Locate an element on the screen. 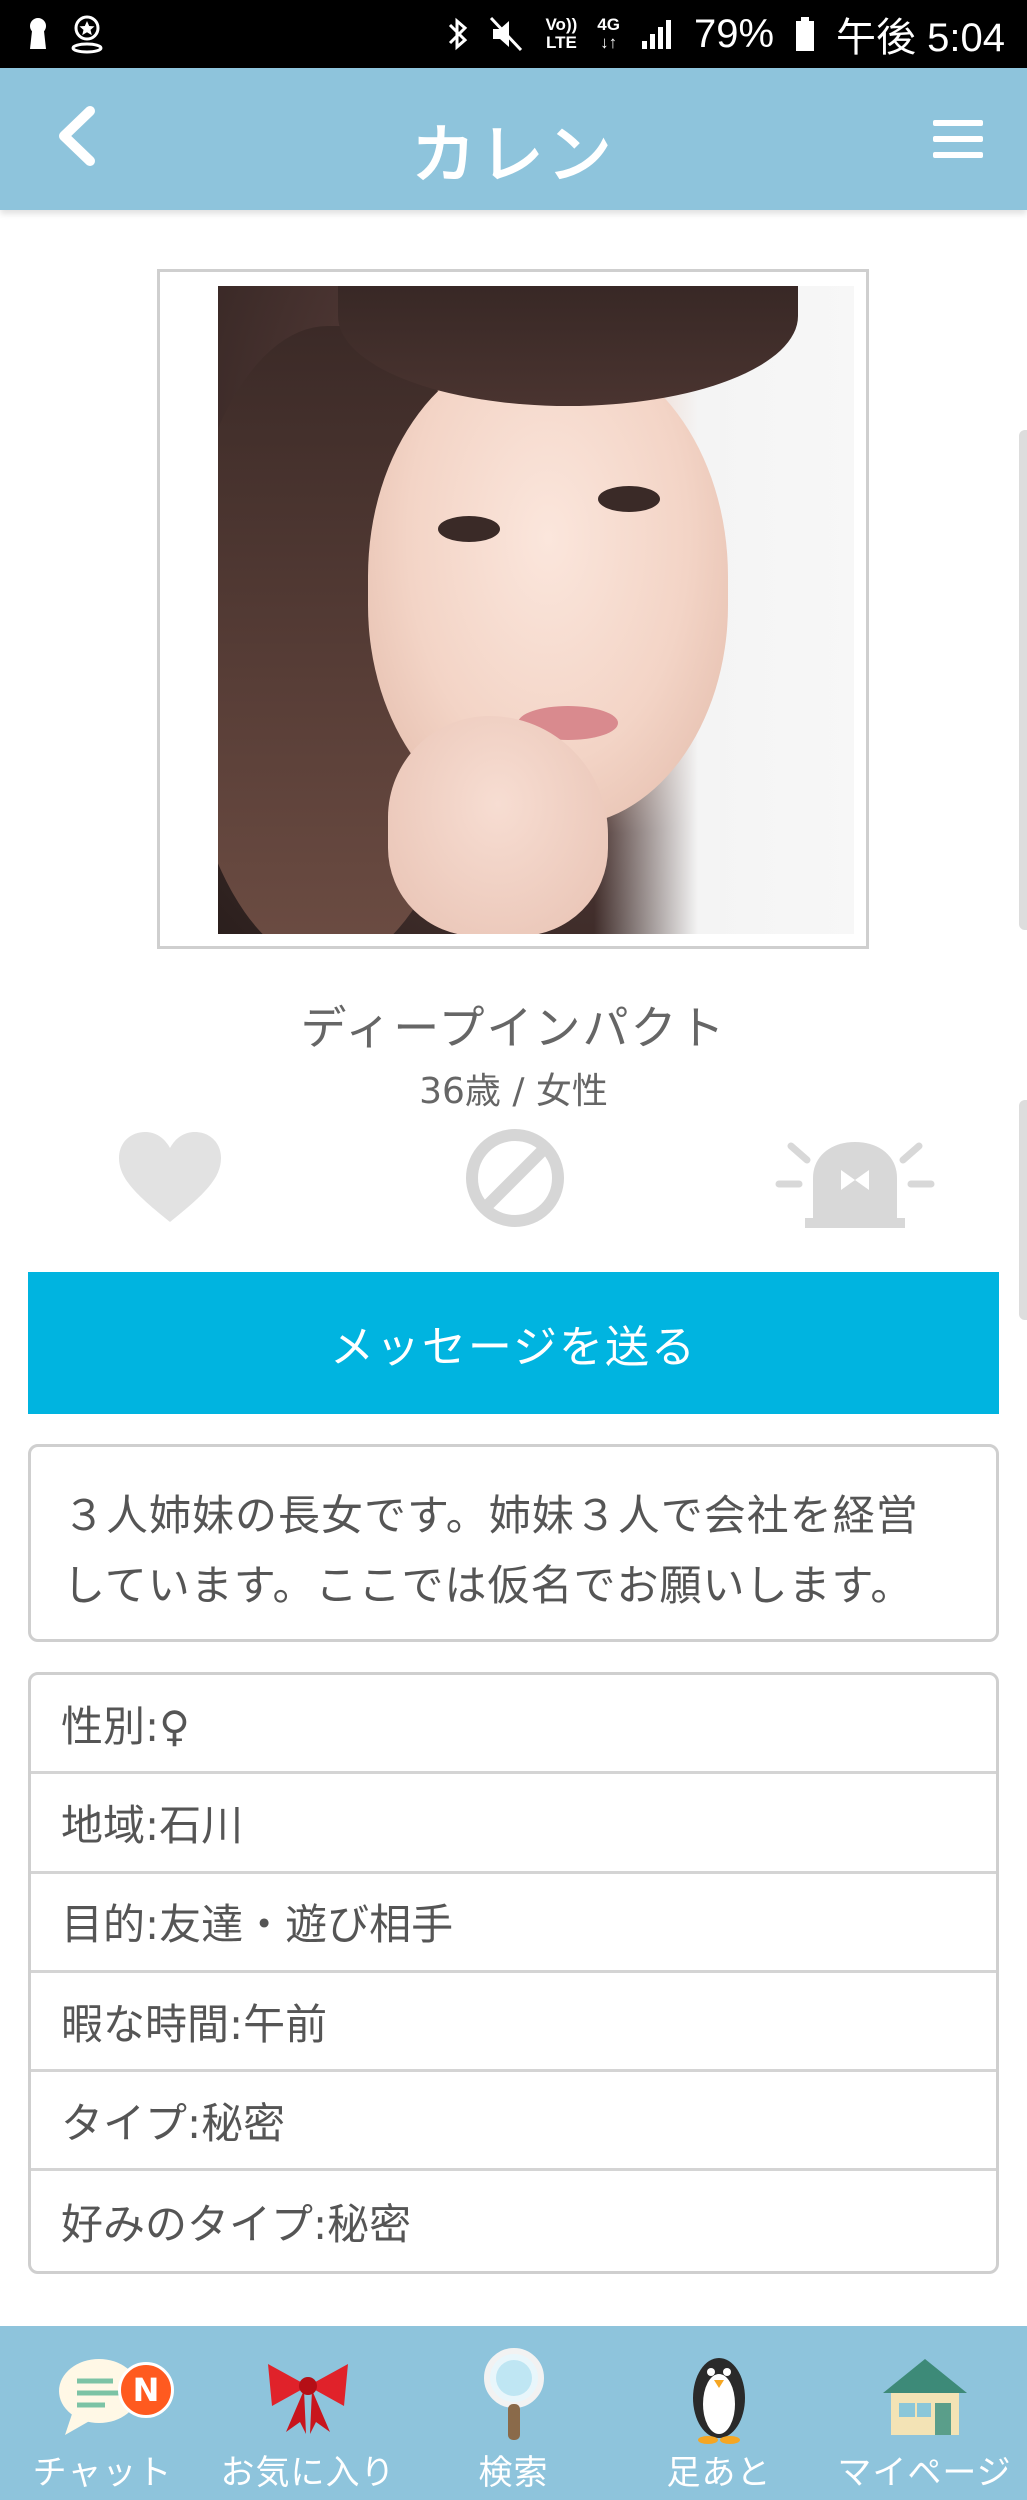  app-header: カレン is located at coordinates (513, 139).